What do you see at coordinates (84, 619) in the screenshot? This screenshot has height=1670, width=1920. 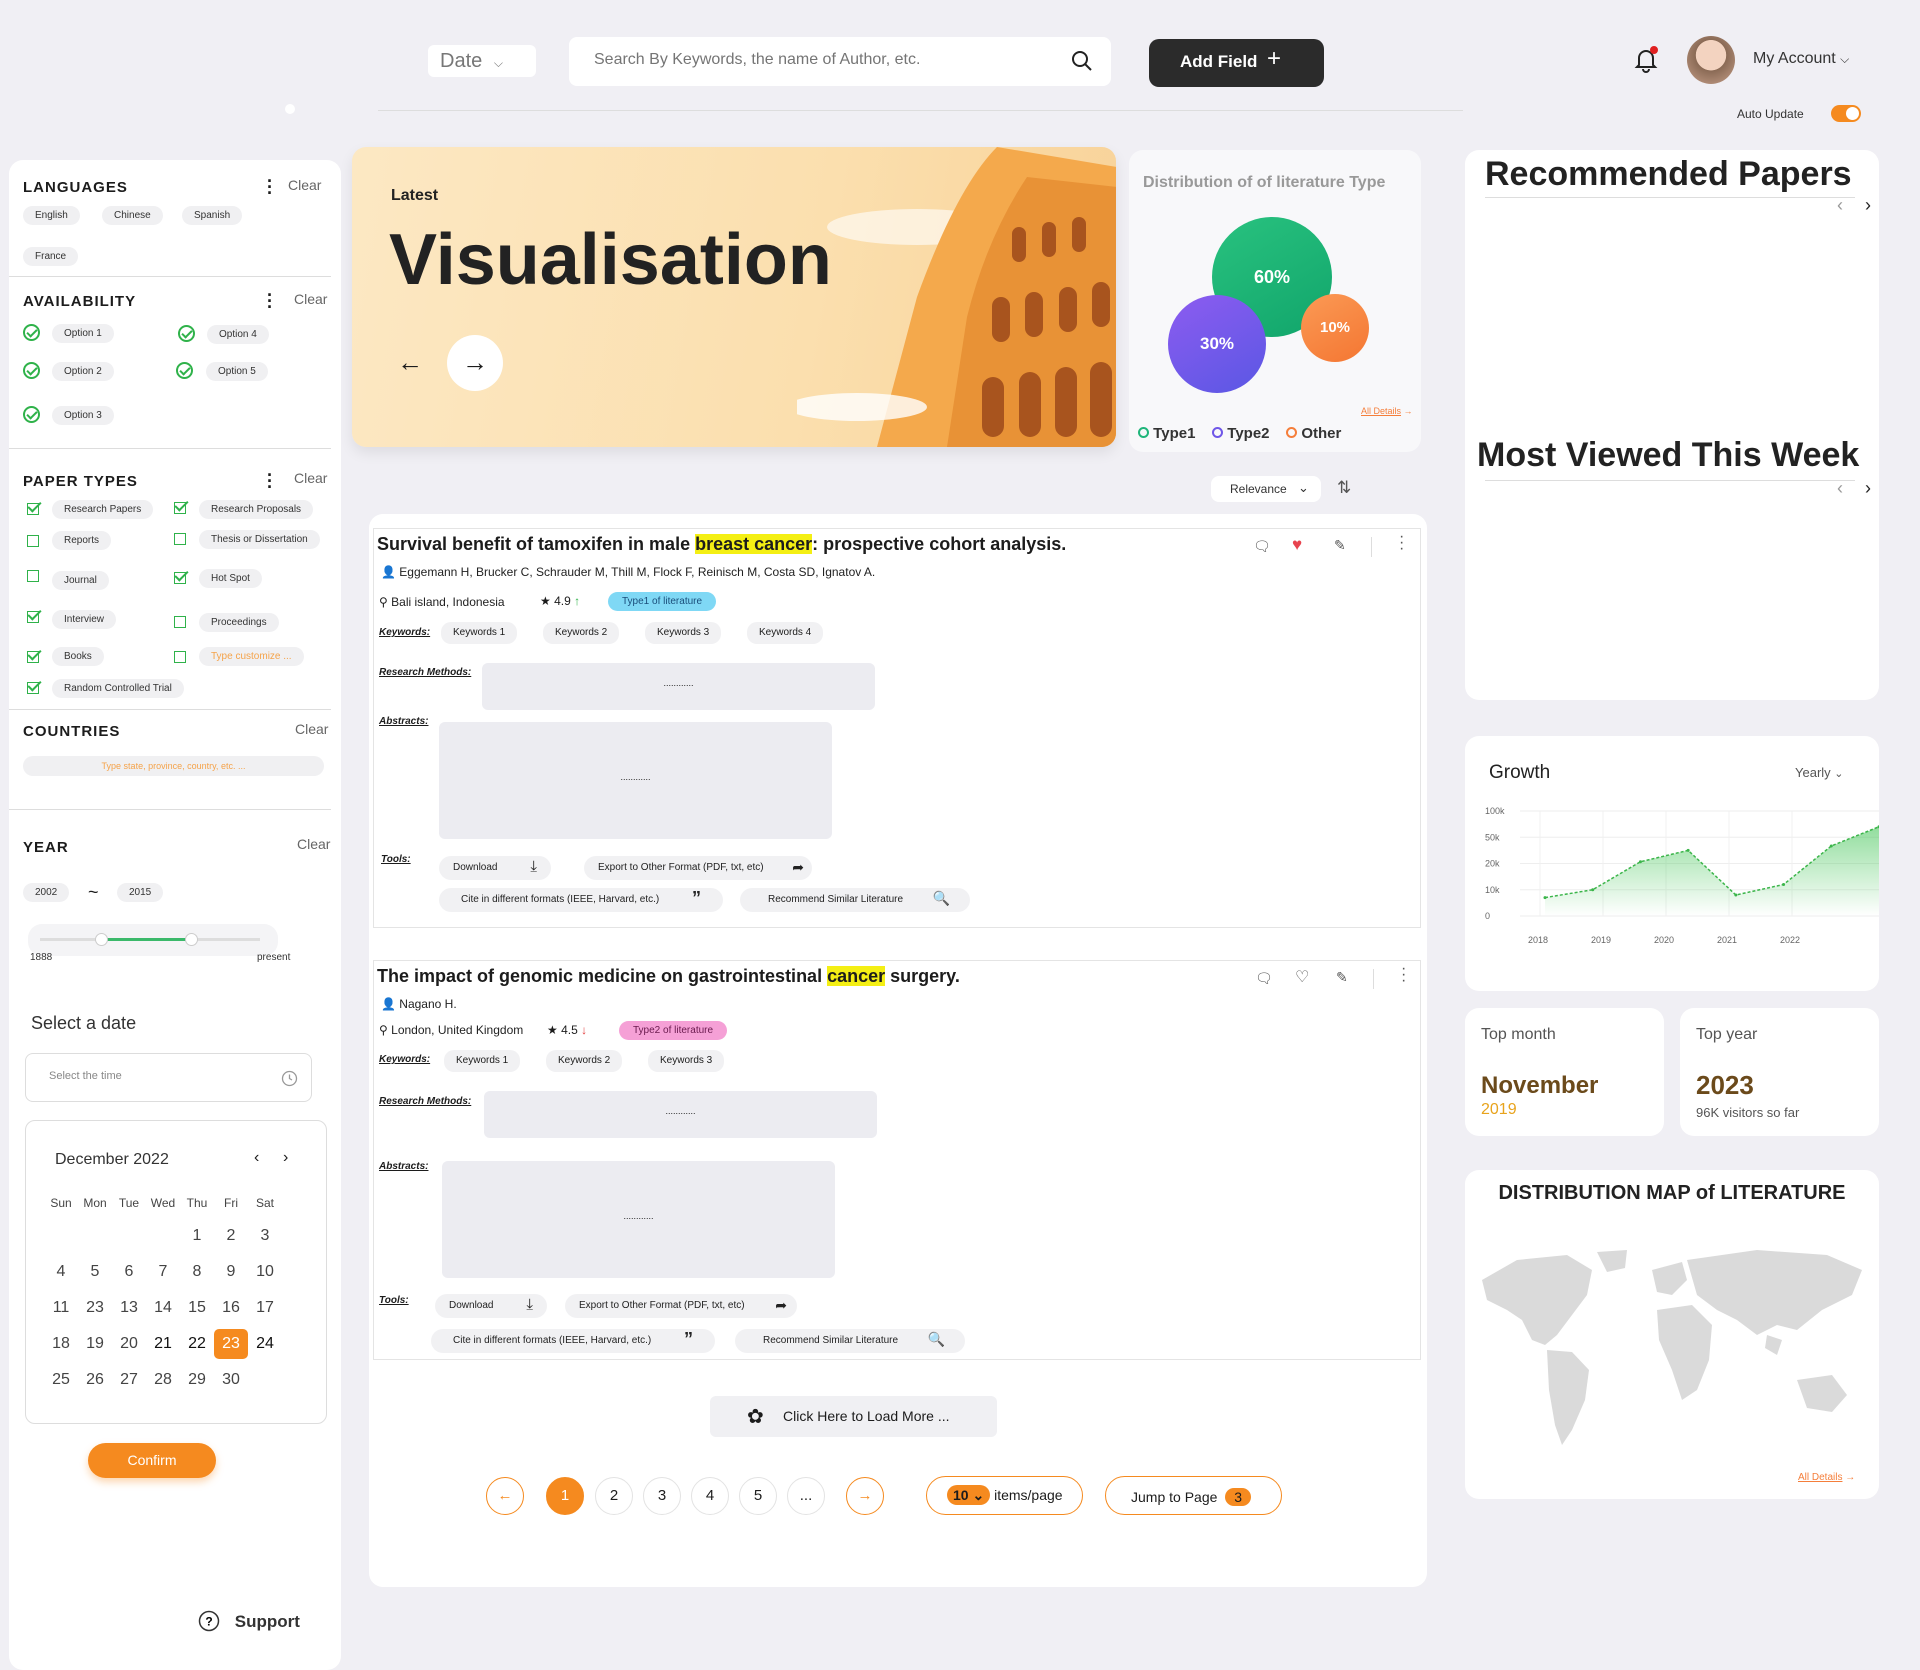 I see `paper-type-chip: Interview` at bounding box center [84, 619].